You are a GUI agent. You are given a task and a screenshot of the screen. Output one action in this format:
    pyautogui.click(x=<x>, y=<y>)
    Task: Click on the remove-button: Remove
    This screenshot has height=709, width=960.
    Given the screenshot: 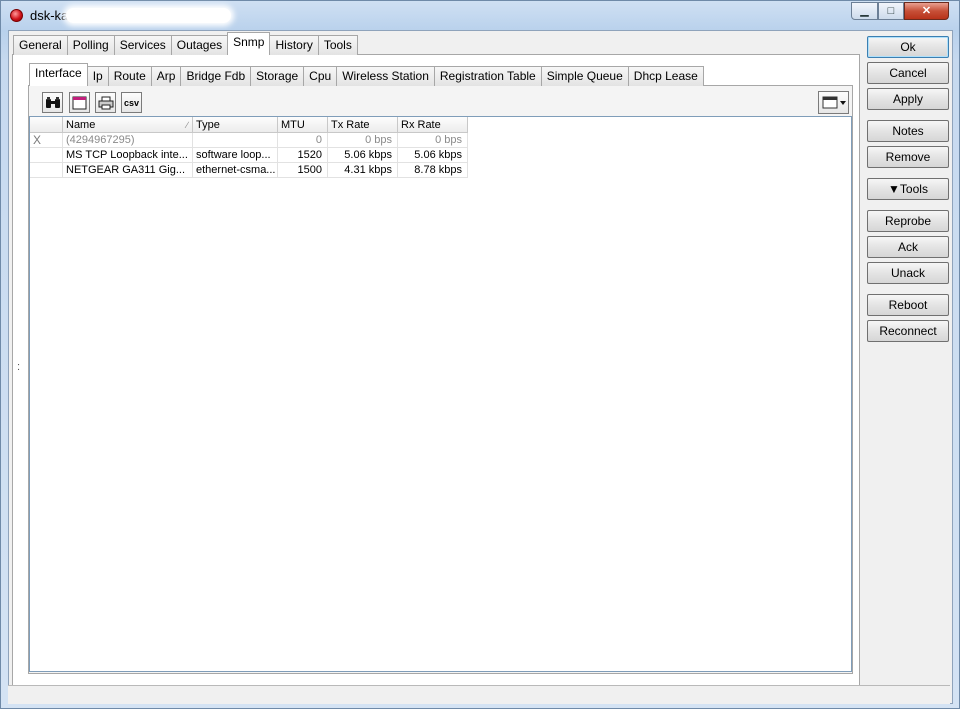 What is the action you would take?
    pyautogui.click(x=908, y=157)
    